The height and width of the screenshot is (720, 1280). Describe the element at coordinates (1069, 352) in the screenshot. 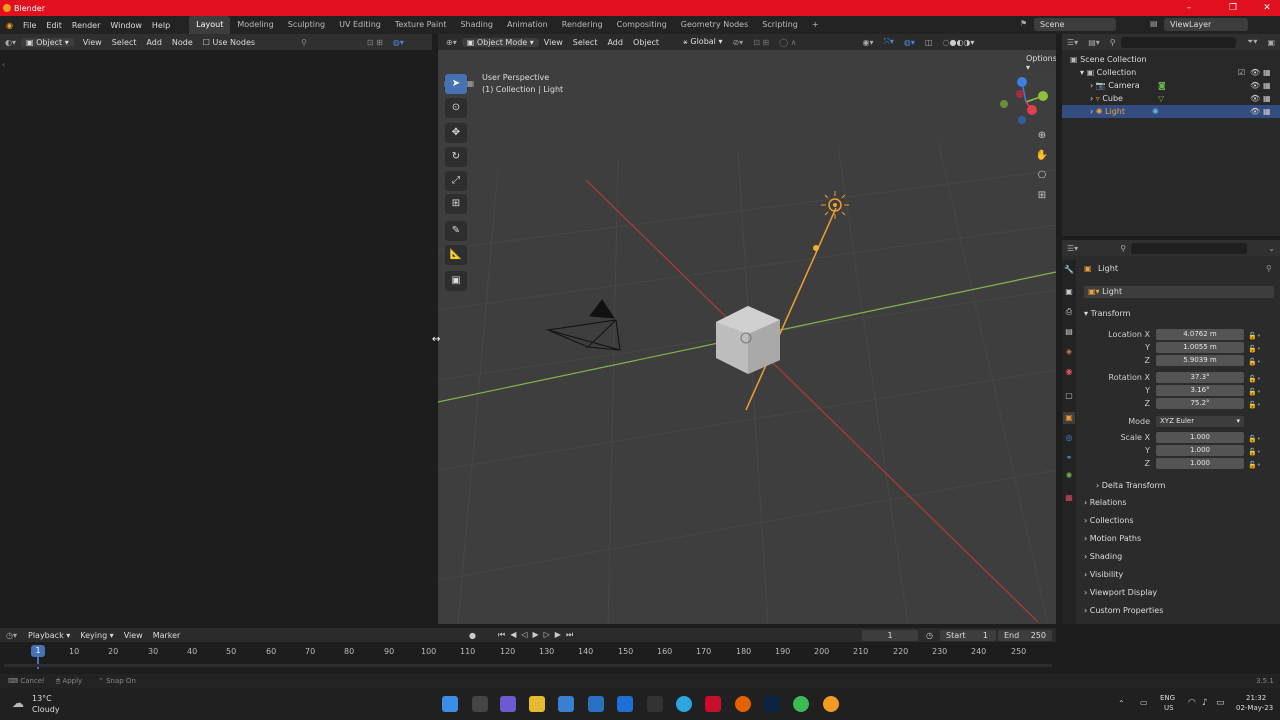

I see `scene-tab-icon: ◈` at that location.